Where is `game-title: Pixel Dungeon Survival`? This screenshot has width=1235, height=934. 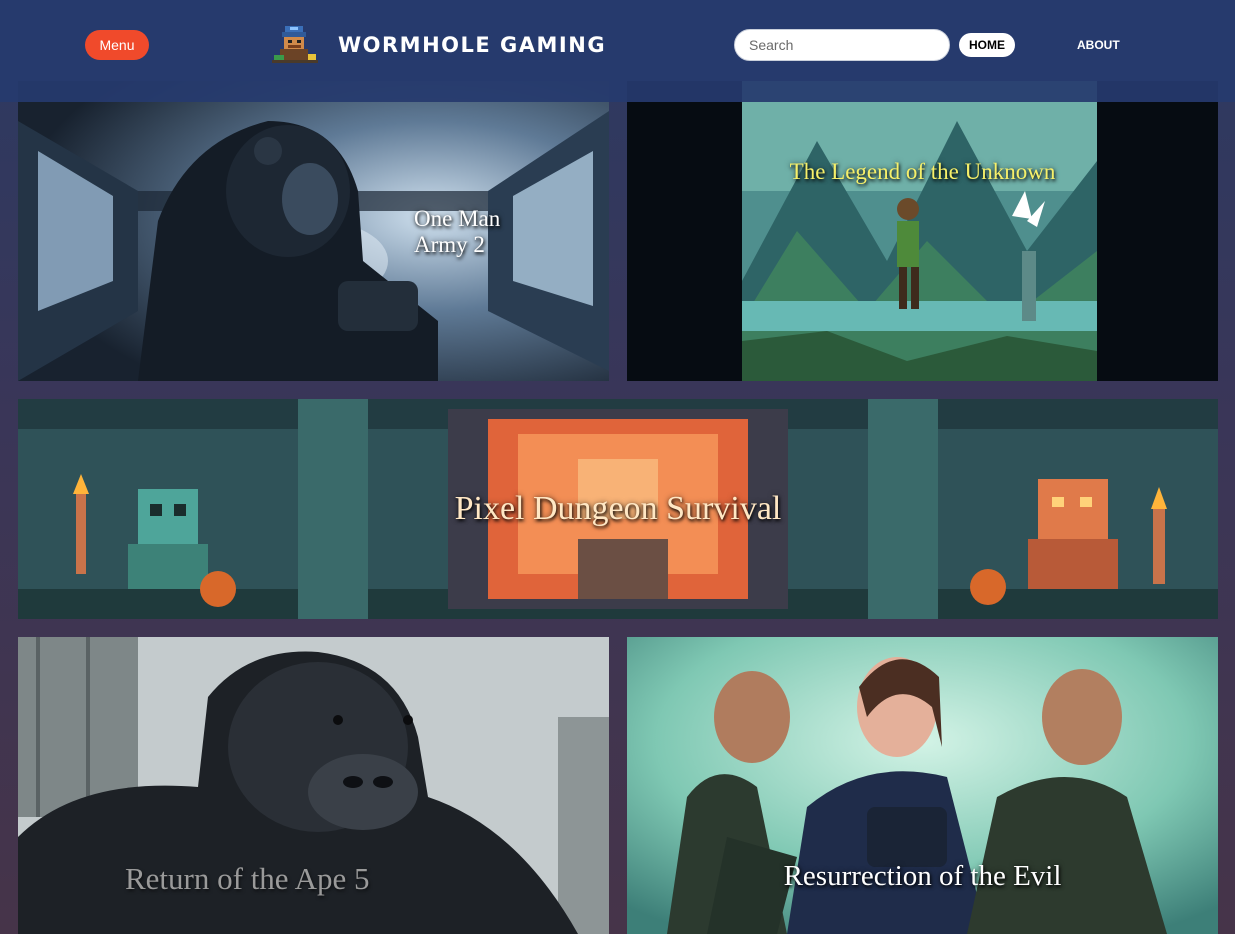 game-title: Pixel Dungeon Survival is located at coordinates (618, 508).